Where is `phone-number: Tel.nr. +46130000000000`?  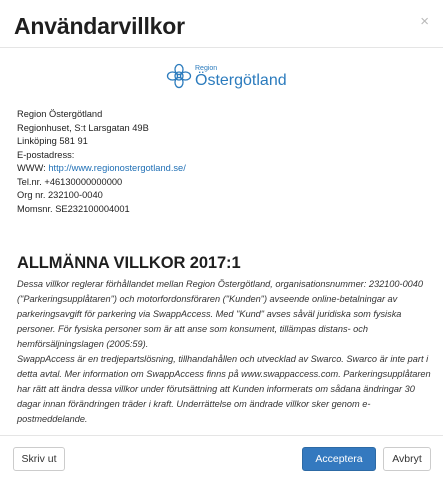
phone-number: Tel.nr. +46130000000000 is located at coordinates (70, 181).